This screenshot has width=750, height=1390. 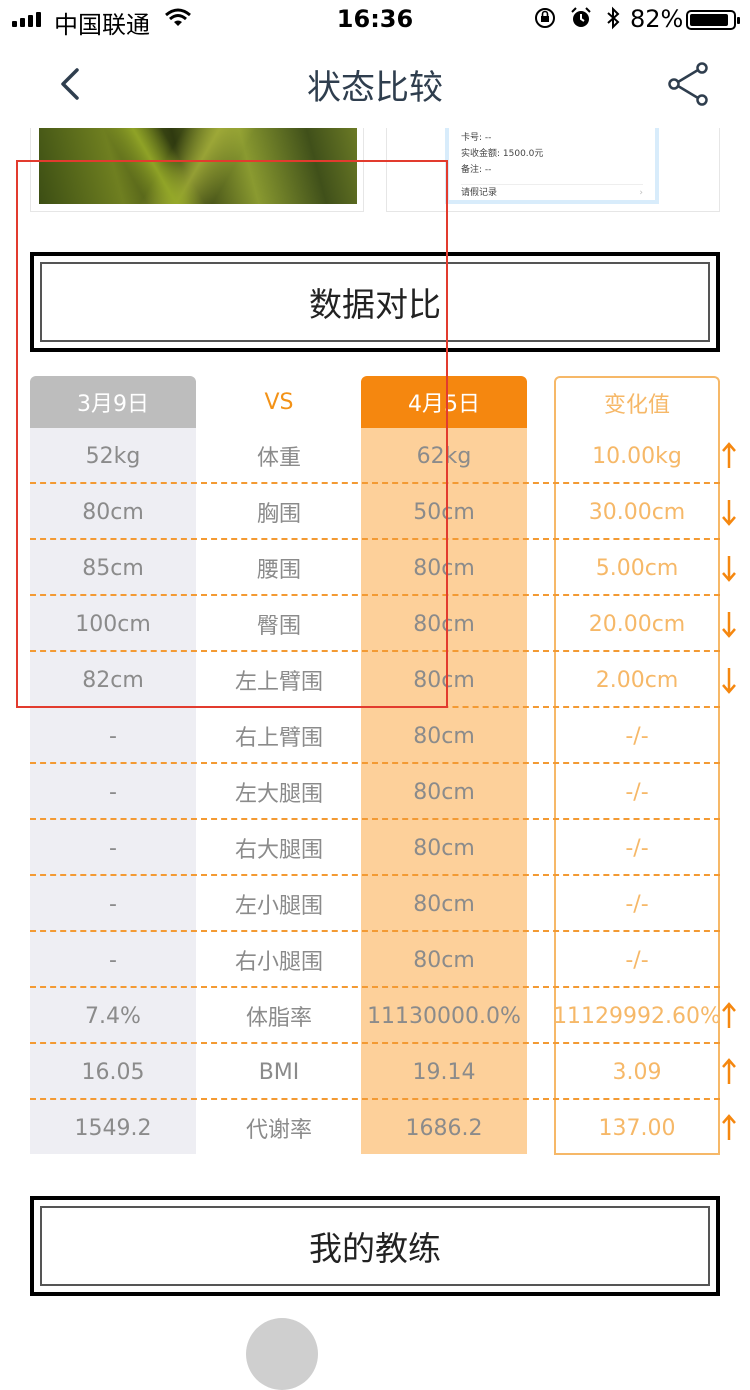 What do you see at coordinates (375, 736) in the screenshot?
I see `table-row: - 右上臂围 80cm -/-` at bounding box center [375, 736].